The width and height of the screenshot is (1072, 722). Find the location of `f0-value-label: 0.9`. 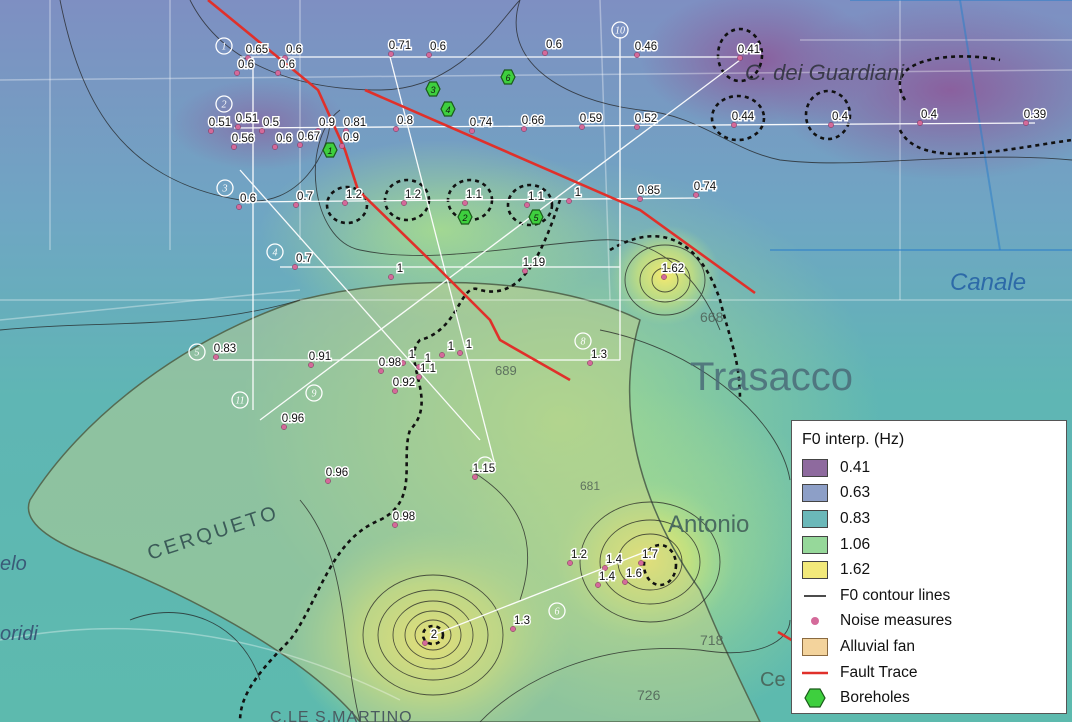

f0-value-label: 0.9 is located at coordinates (327, 123).